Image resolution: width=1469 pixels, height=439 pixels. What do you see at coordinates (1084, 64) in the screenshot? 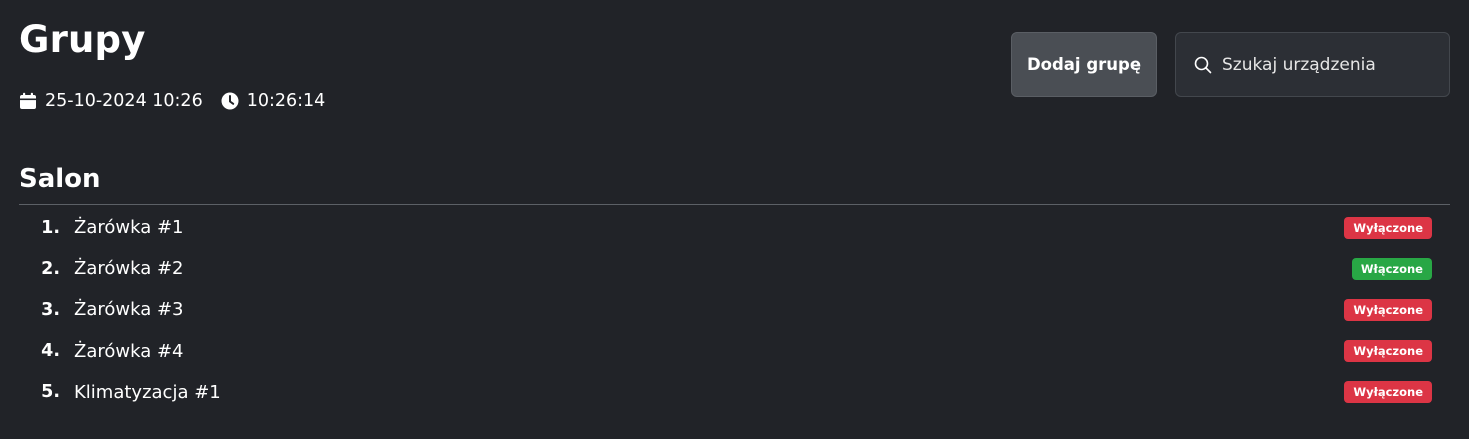
I see `add-group-button: Dodaj grupę` at bounding box center [1084, 64].